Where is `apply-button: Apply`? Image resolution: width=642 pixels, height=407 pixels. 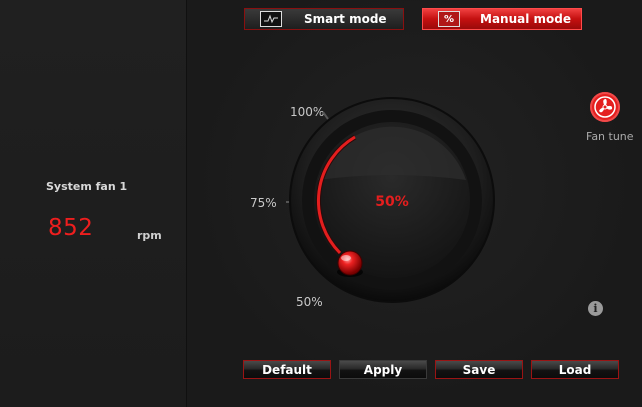
apply-button: Apply is located at coordinates (383, 369).